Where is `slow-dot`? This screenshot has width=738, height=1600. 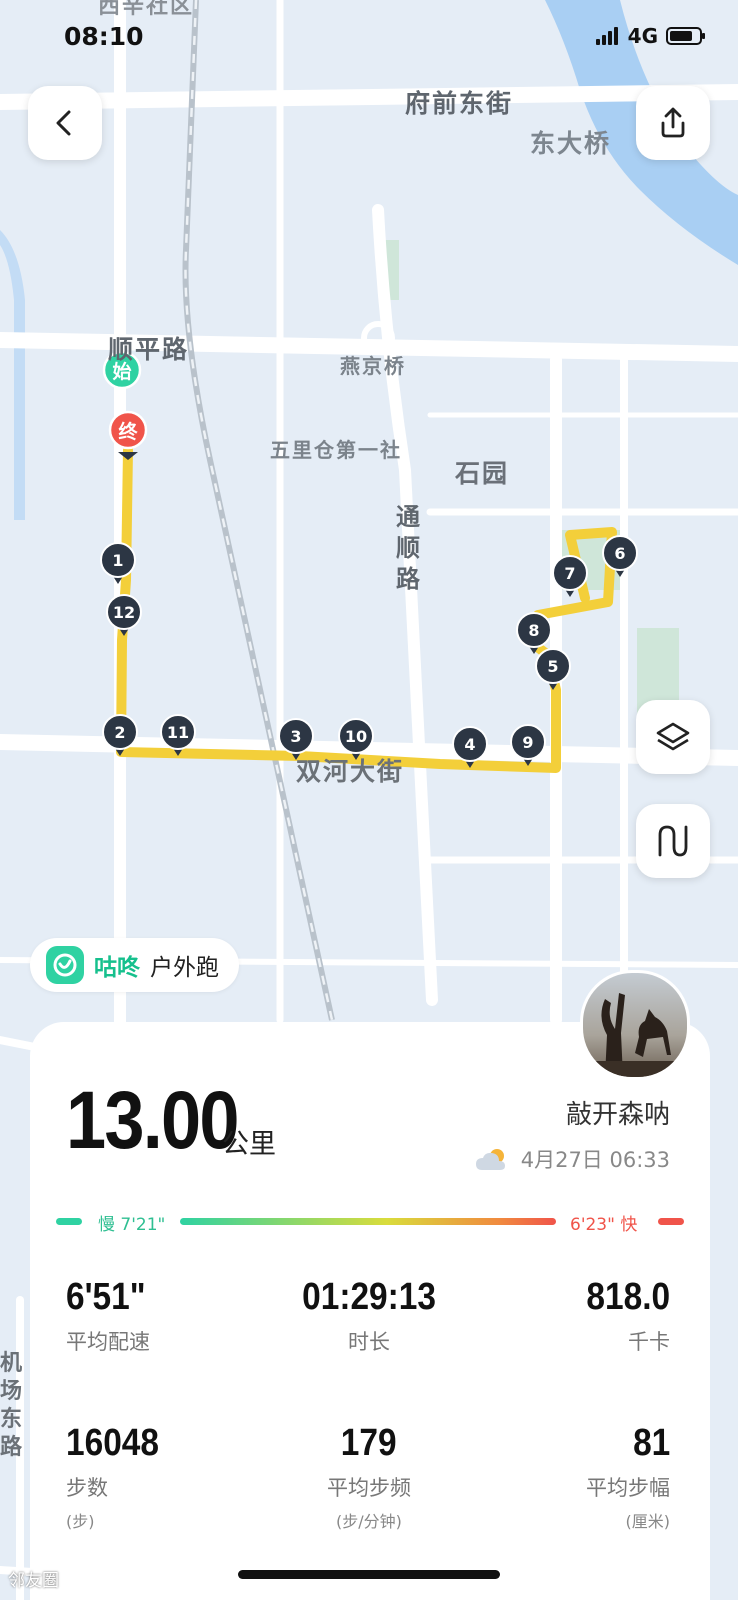 slow-dot is located at coordinates (69, 1221).